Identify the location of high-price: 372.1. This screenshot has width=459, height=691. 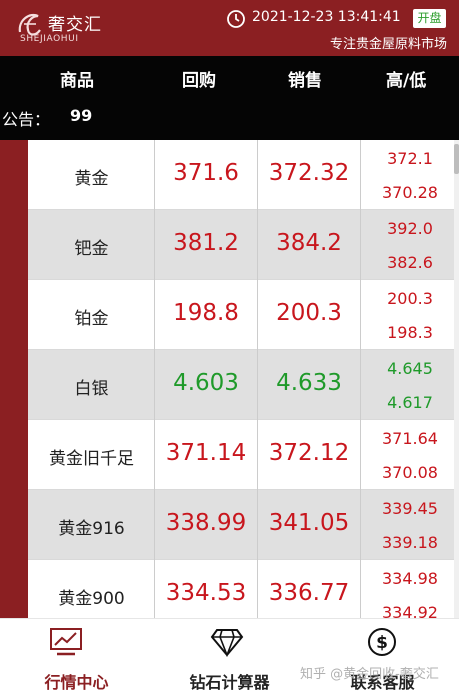
(410, 158).